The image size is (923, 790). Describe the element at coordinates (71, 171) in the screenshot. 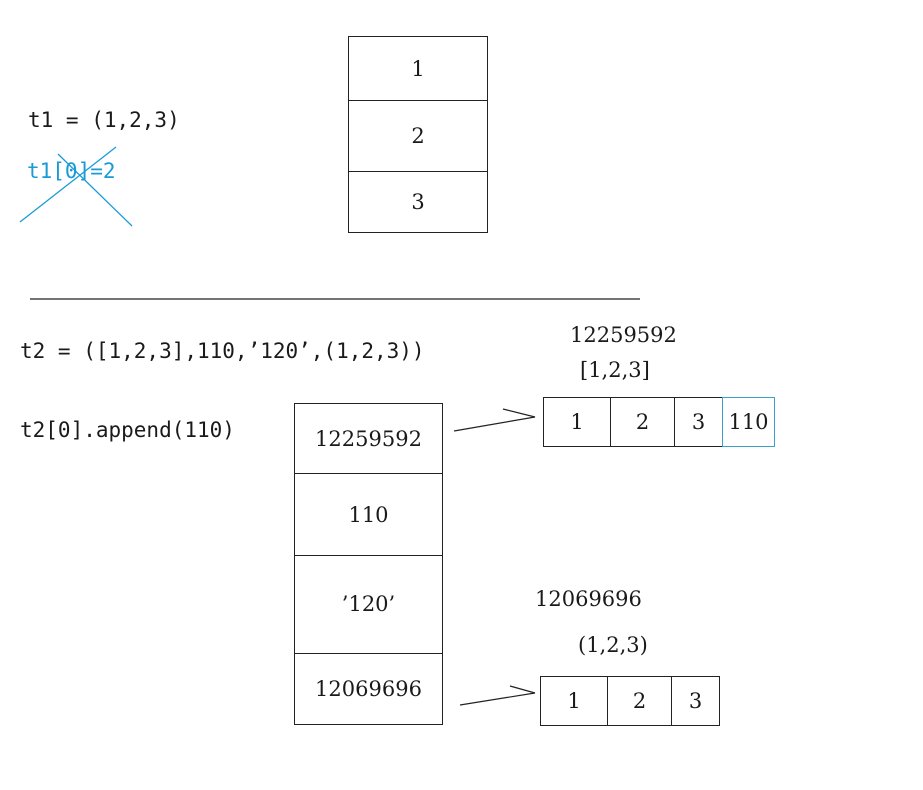

I see `code-t1-assignment-struck: t1[0]=2` at that location.